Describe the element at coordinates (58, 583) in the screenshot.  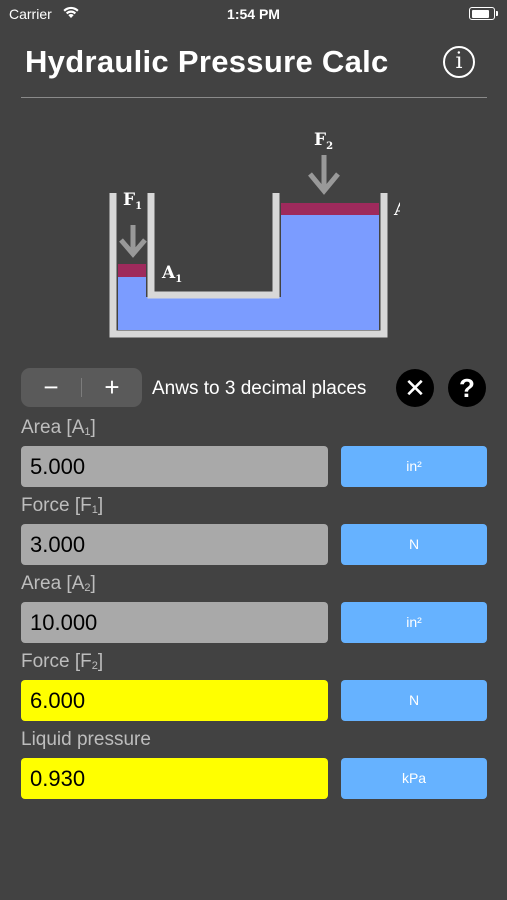
I see `area-a2-label: Area [A2]` at that location.